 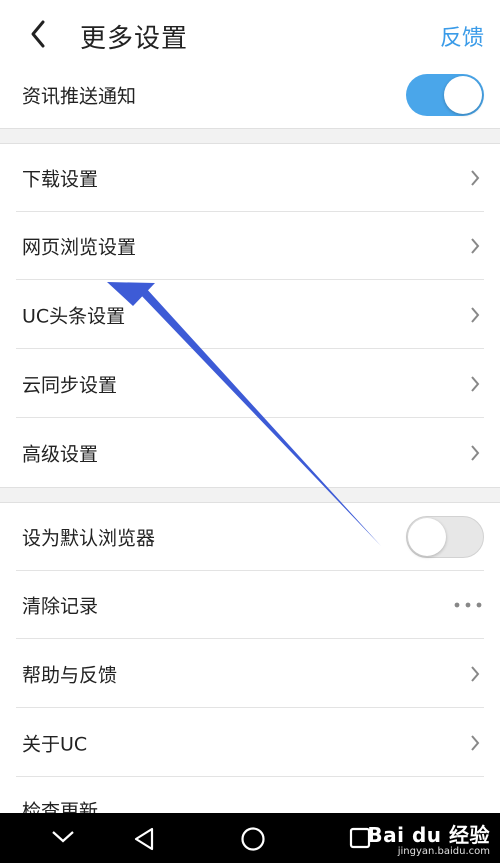 What do you see at coordinates (63, 837) in the screenshot?
I see `chevron-down-icon` at bounding box center [63, 837].